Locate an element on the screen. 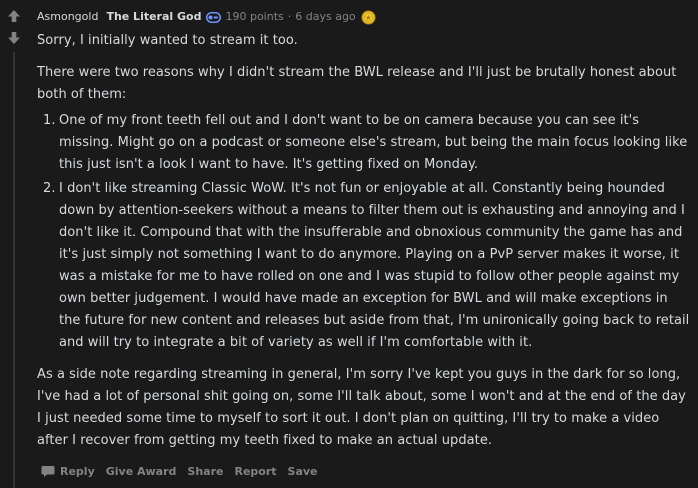  list-number: 1. is located at coordinates (49, 120).